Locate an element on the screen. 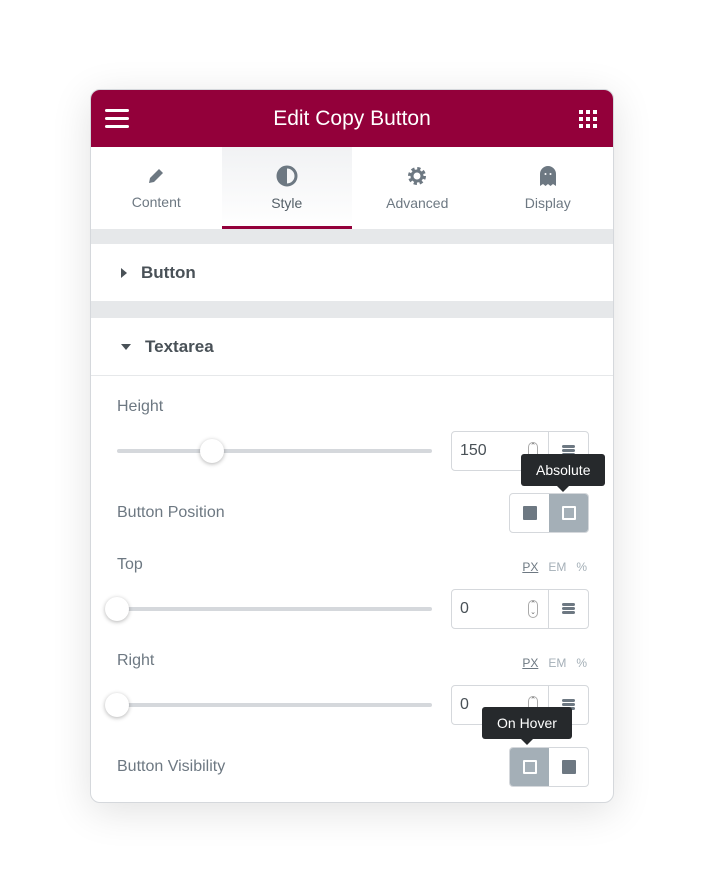 The height and width of the screenshot is (892, 703). tab-style: Style is located at coordinates (286, 188).